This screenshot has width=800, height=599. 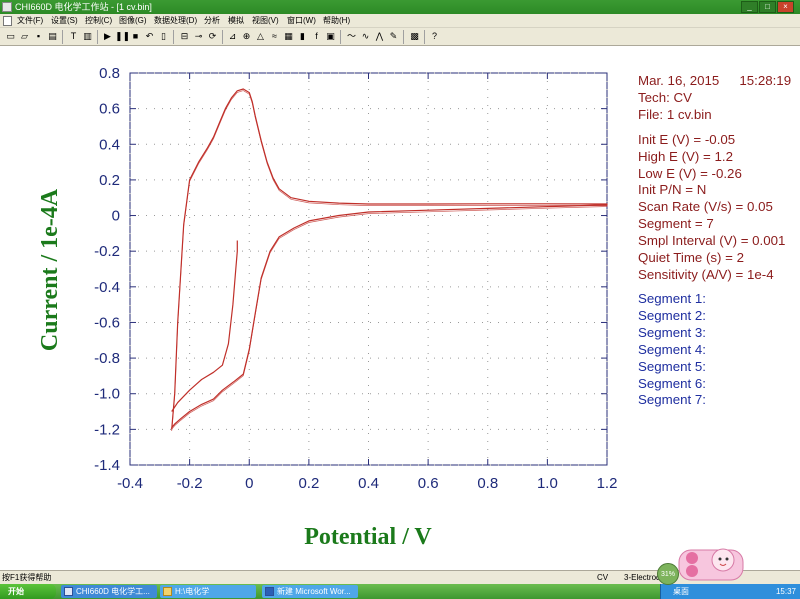 I want to click on tray-desktop-label: 桌面, so click(x=681, y=591).